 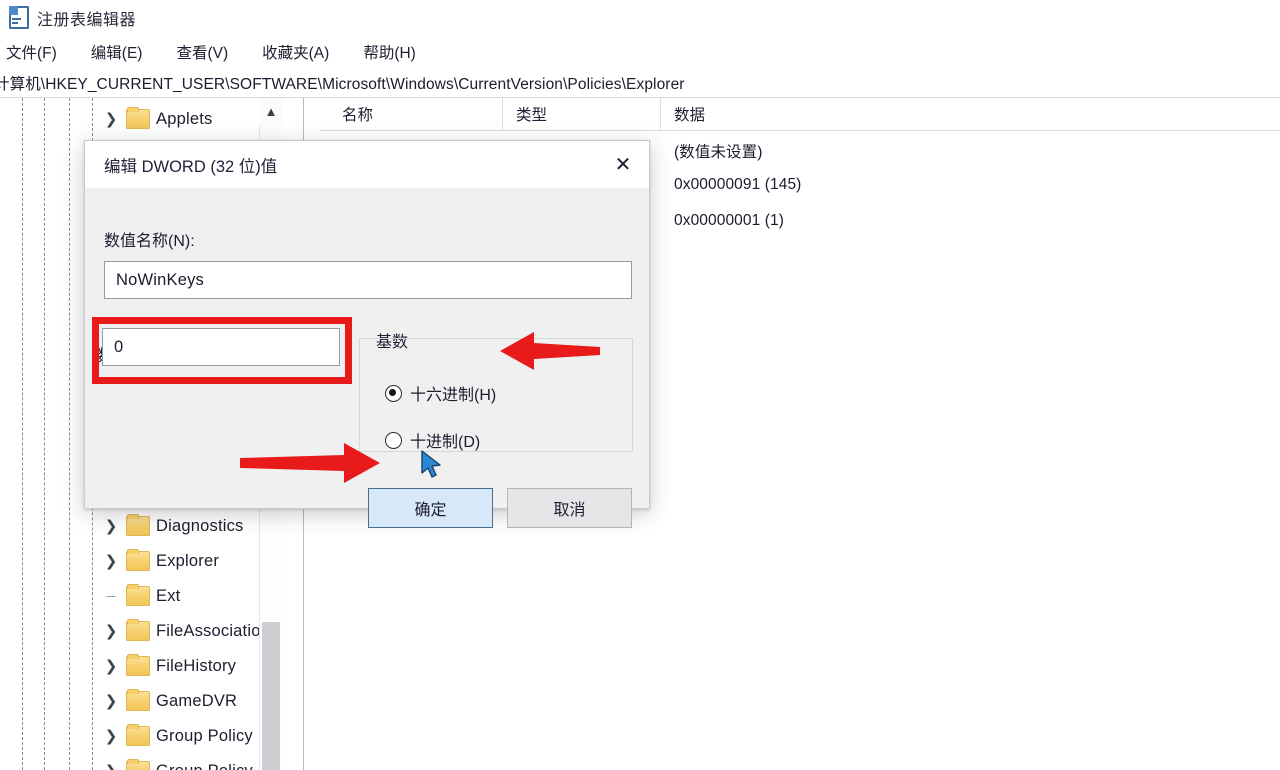 What do you see at coordinates (213, 630) in the screenshot?
I see `tree-item-label: FileAssociation` at bounding box center [213, 630].